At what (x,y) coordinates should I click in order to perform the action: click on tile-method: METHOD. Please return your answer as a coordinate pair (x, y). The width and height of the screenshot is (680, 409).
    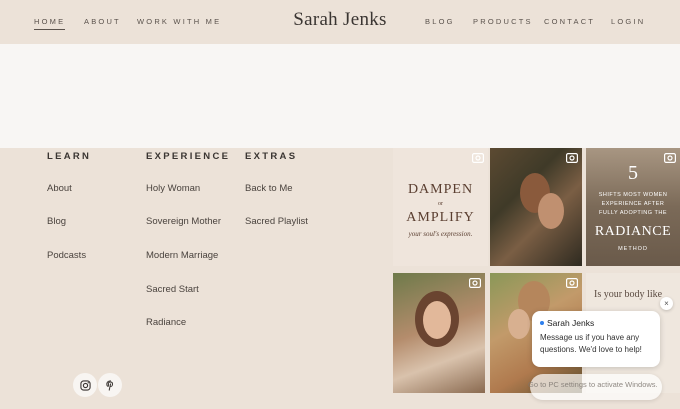
    Looking at the image, I should click on (633, 249).